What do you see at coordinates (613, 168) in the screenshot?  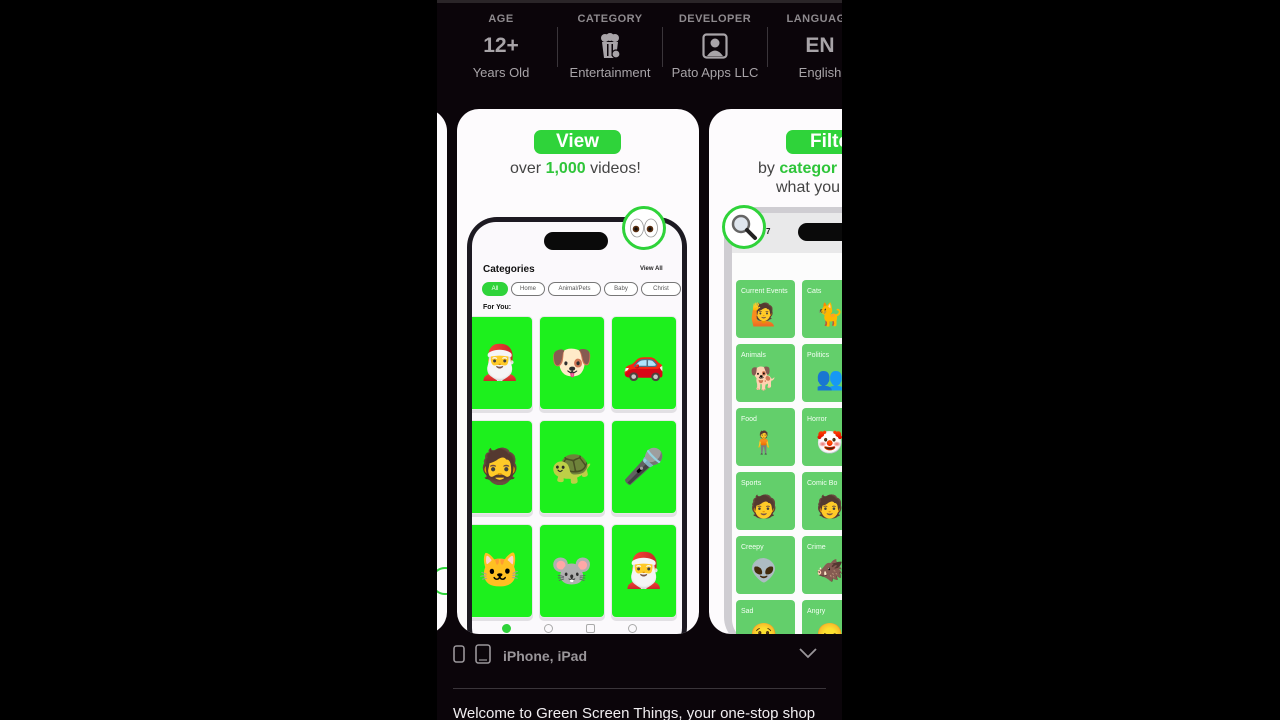 I see `tagline-text: videos!` at bounding box center [613, 168].